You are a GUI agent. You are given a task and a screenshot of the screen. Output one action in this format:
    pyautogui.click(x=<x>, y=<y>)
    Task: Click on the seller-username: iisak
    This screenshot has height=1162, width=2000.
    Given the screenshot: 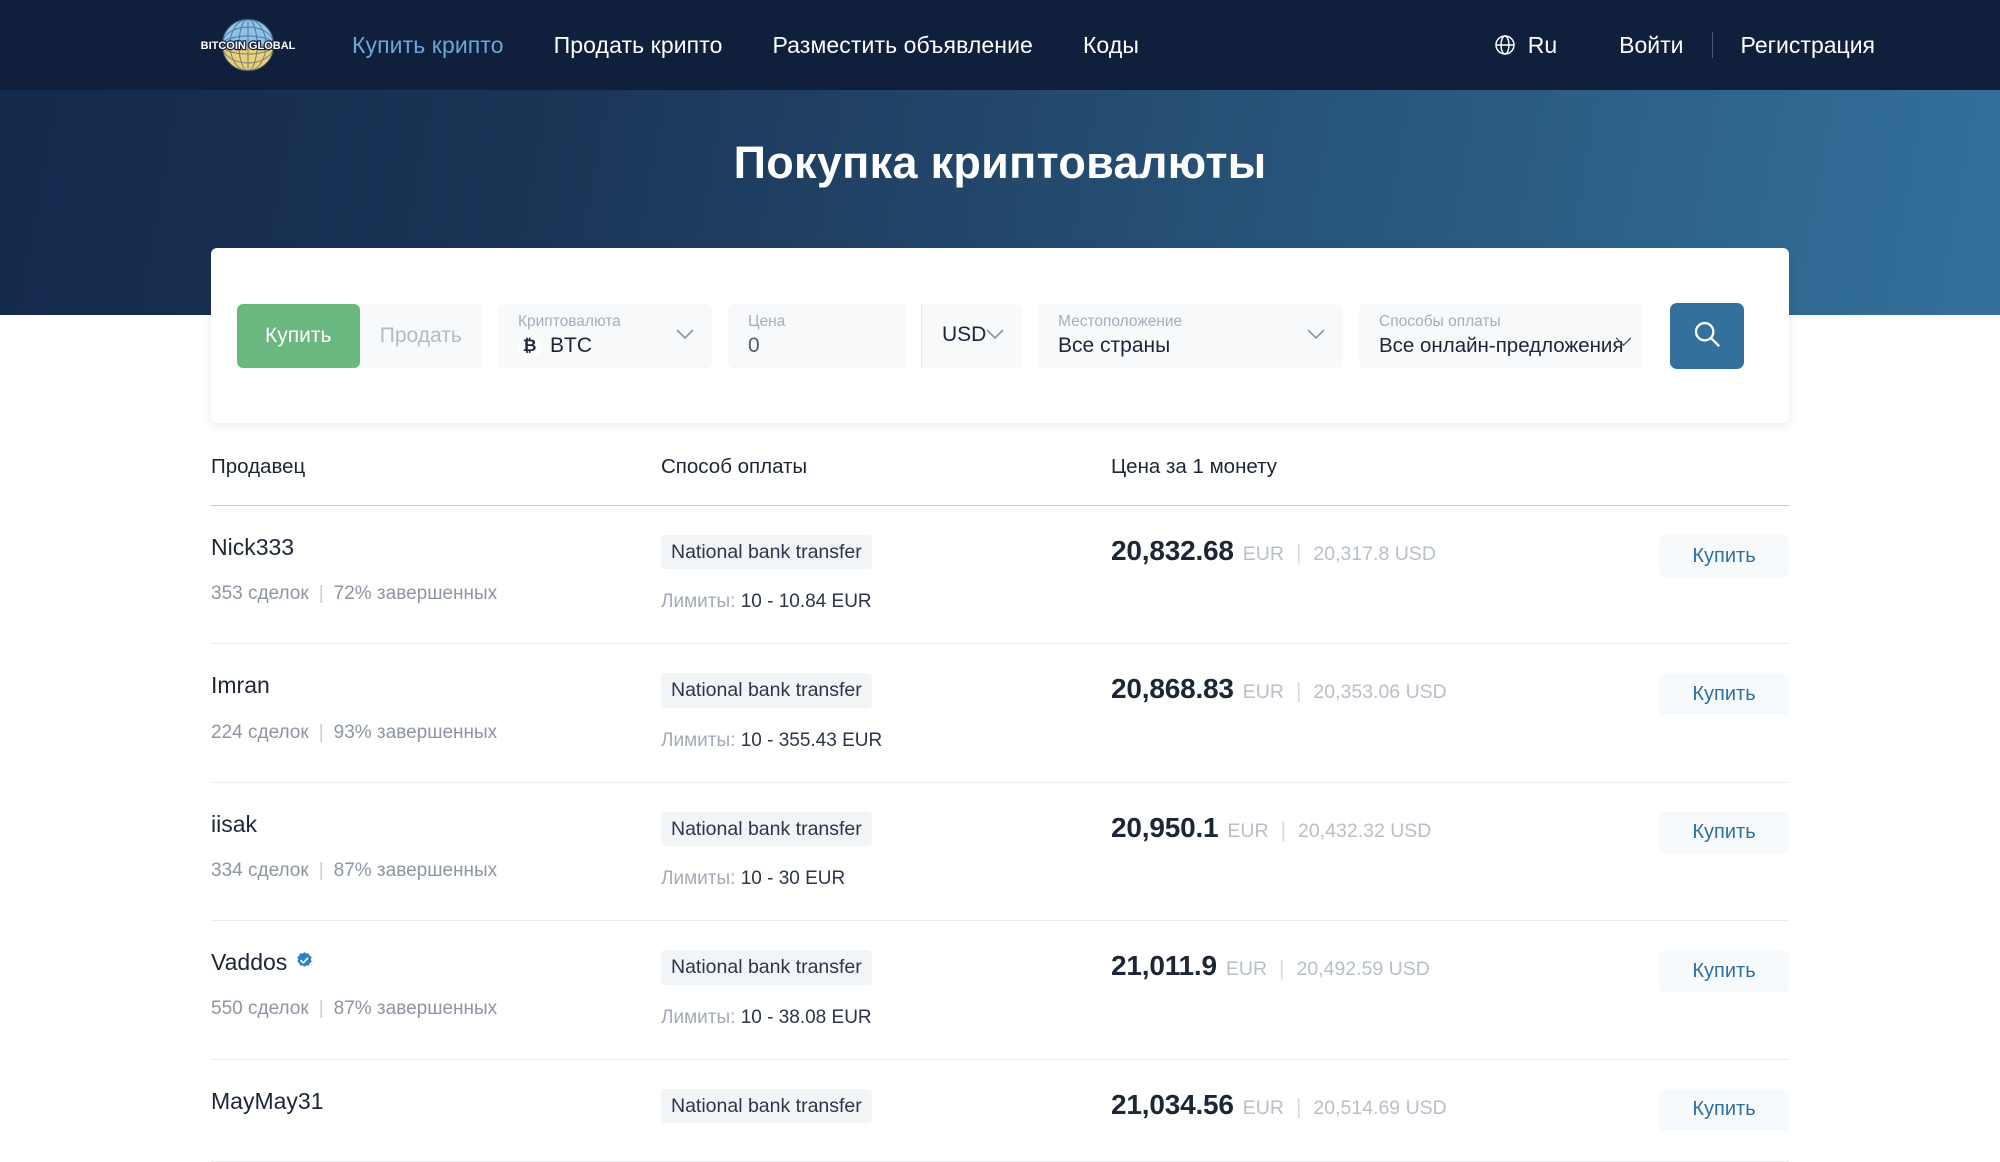 What is the action you would take?
    pyautogui.click(x=234, y=823)
    